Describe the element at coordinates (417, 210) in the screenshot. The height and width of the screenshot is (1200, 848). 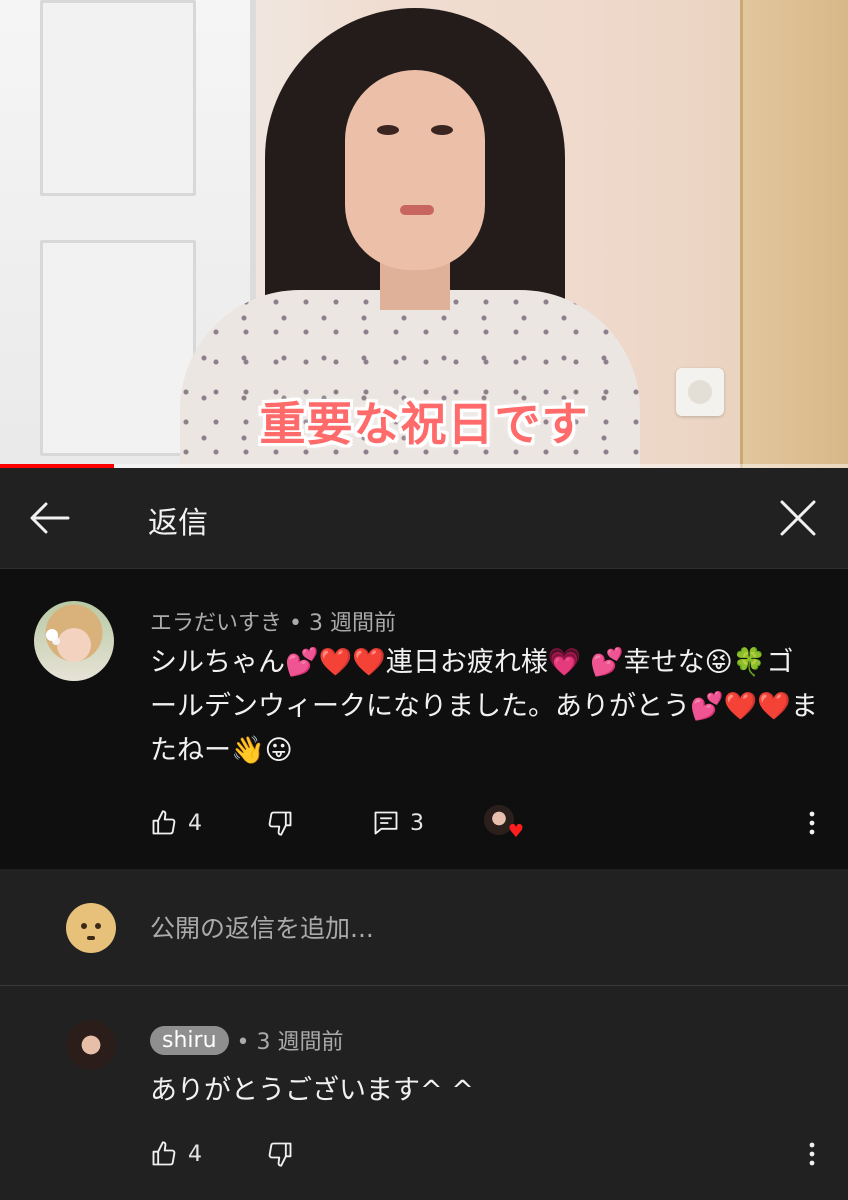
I see `mouth` at that location.